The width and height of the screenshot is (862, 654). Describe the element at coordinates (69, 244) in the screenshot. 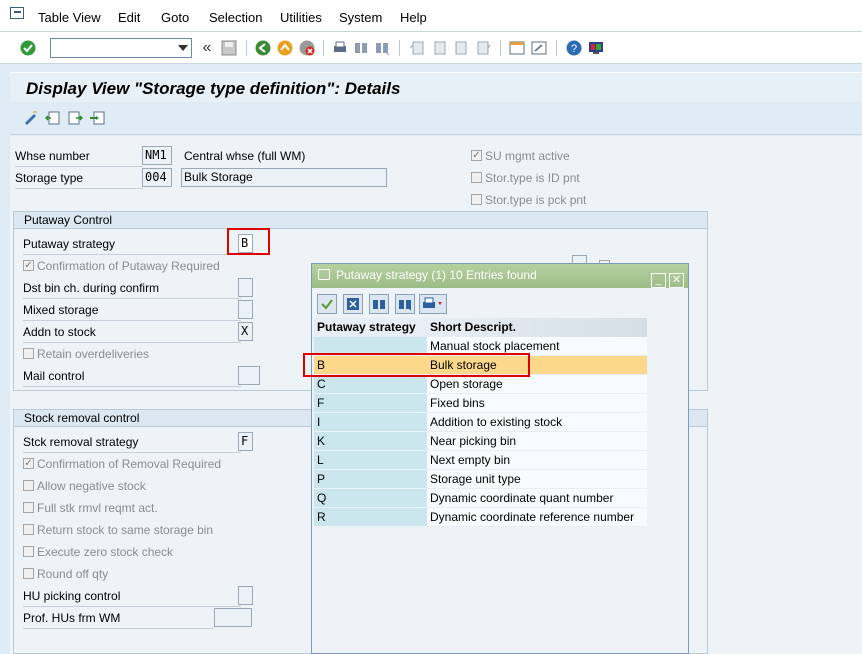

I see `putaway-strategy-label: Putaway strategy` at that location.